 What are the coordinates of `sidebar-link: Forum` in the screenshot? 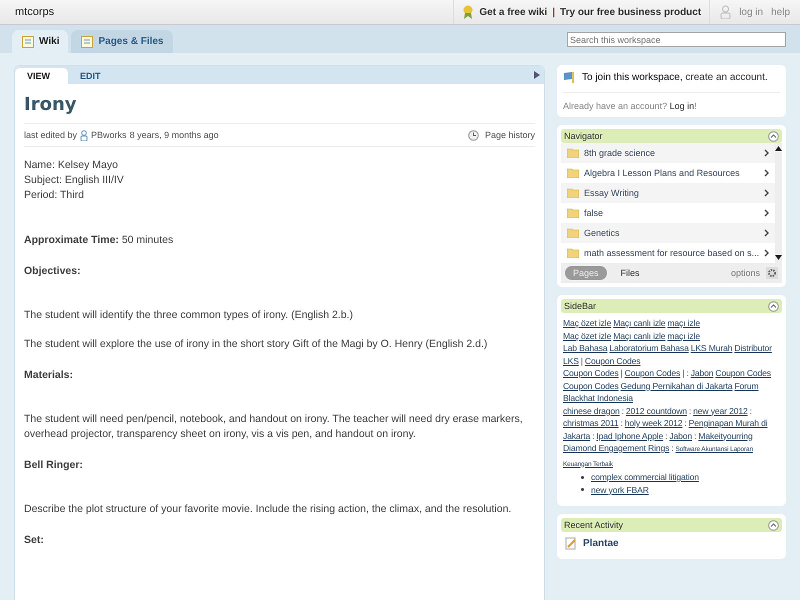 It's located at (746, 385).